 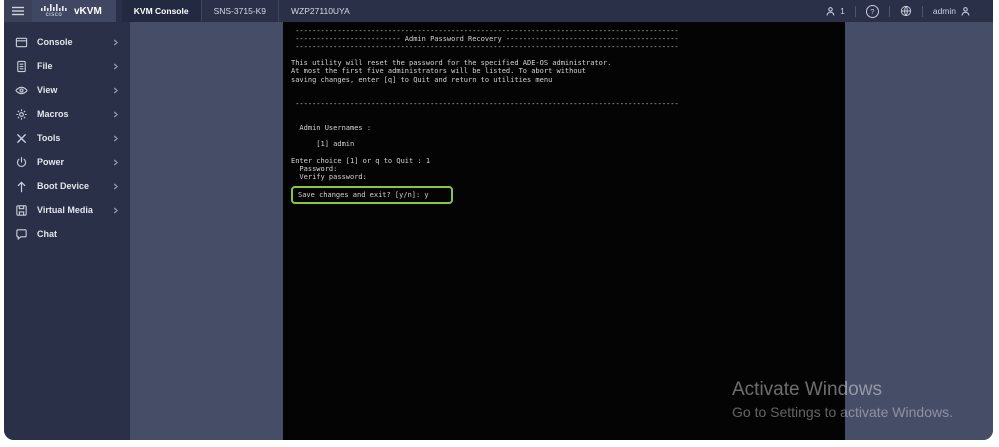 I want to click on tab-device-model: SNS-3715-K9, so click(x=239, y=11).